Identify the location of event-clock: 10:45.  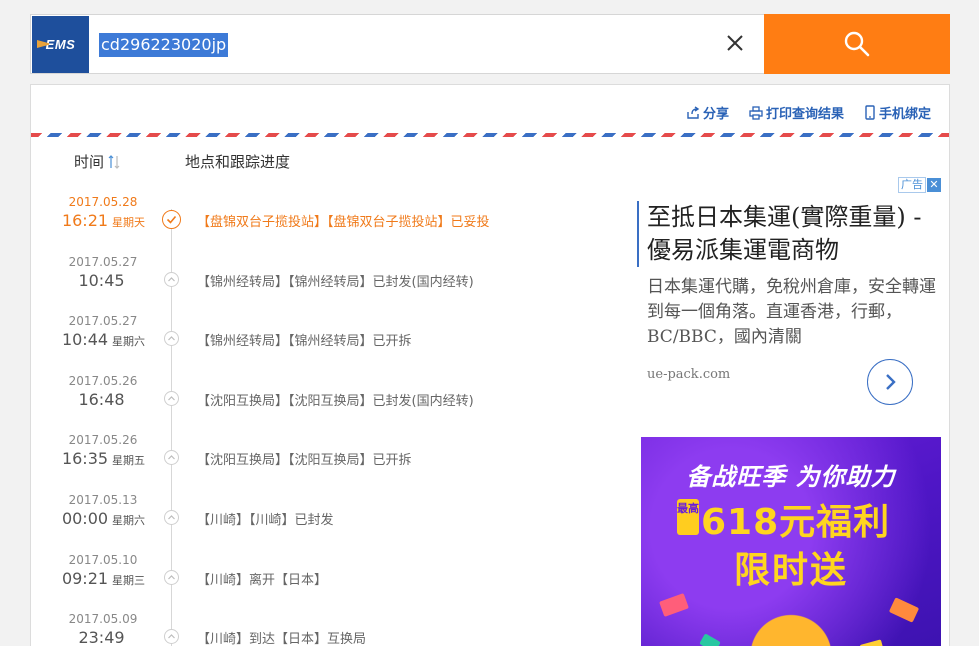
(101, 280).